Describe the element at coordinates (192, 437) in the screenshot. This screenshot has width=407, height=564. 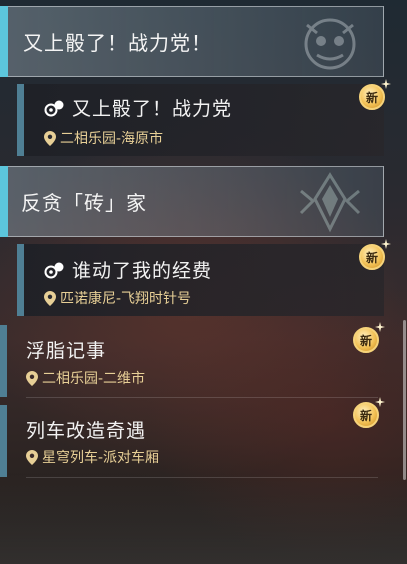
I see `quest-item: 列车改造奇遇 星穹列车-派对车厢 新` at that location.